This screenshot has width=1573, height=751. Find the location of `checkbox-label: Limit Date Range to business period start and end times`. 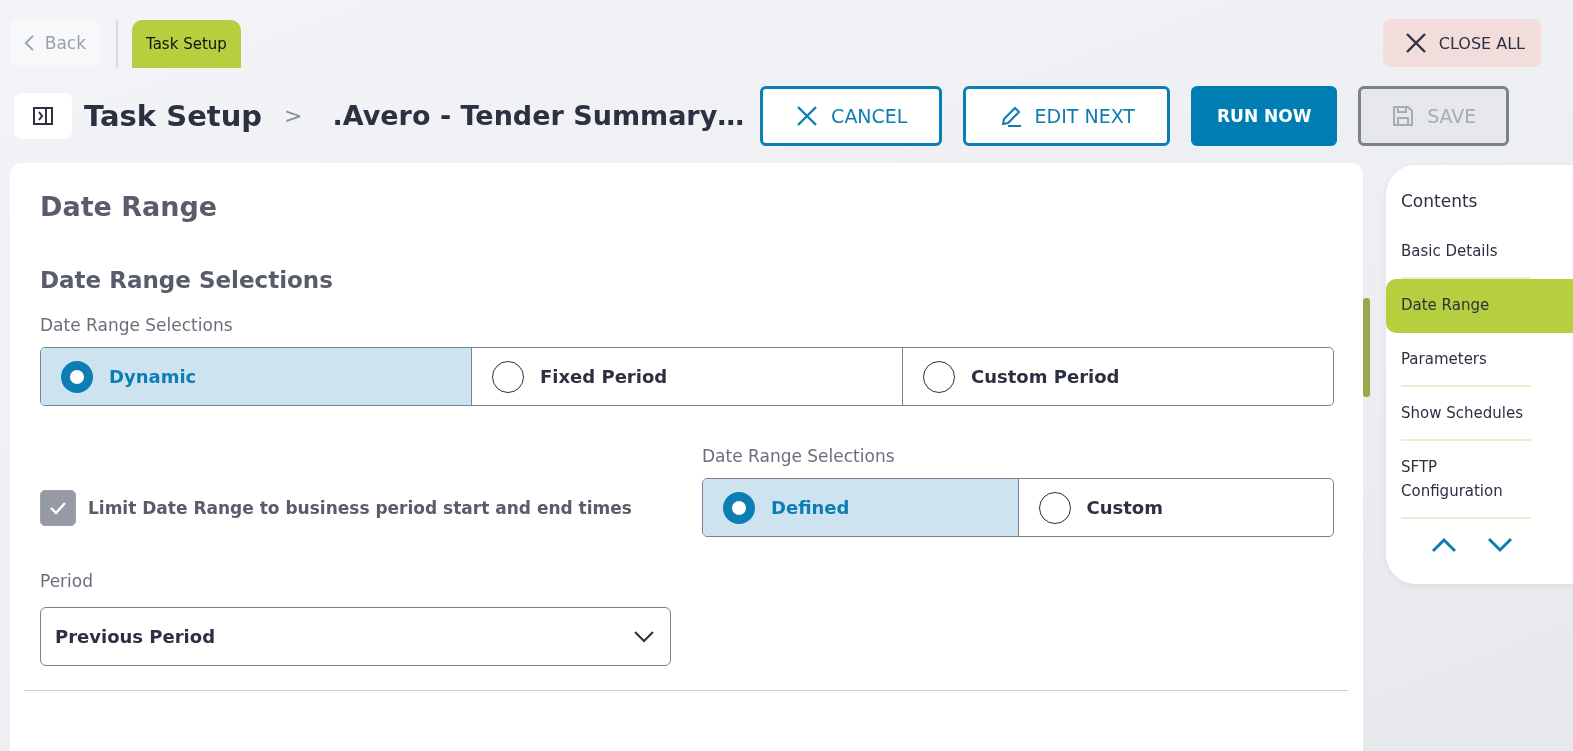

checkbox-label: Limit Date Range to business period start and end times is located at coordinates (360, 507).